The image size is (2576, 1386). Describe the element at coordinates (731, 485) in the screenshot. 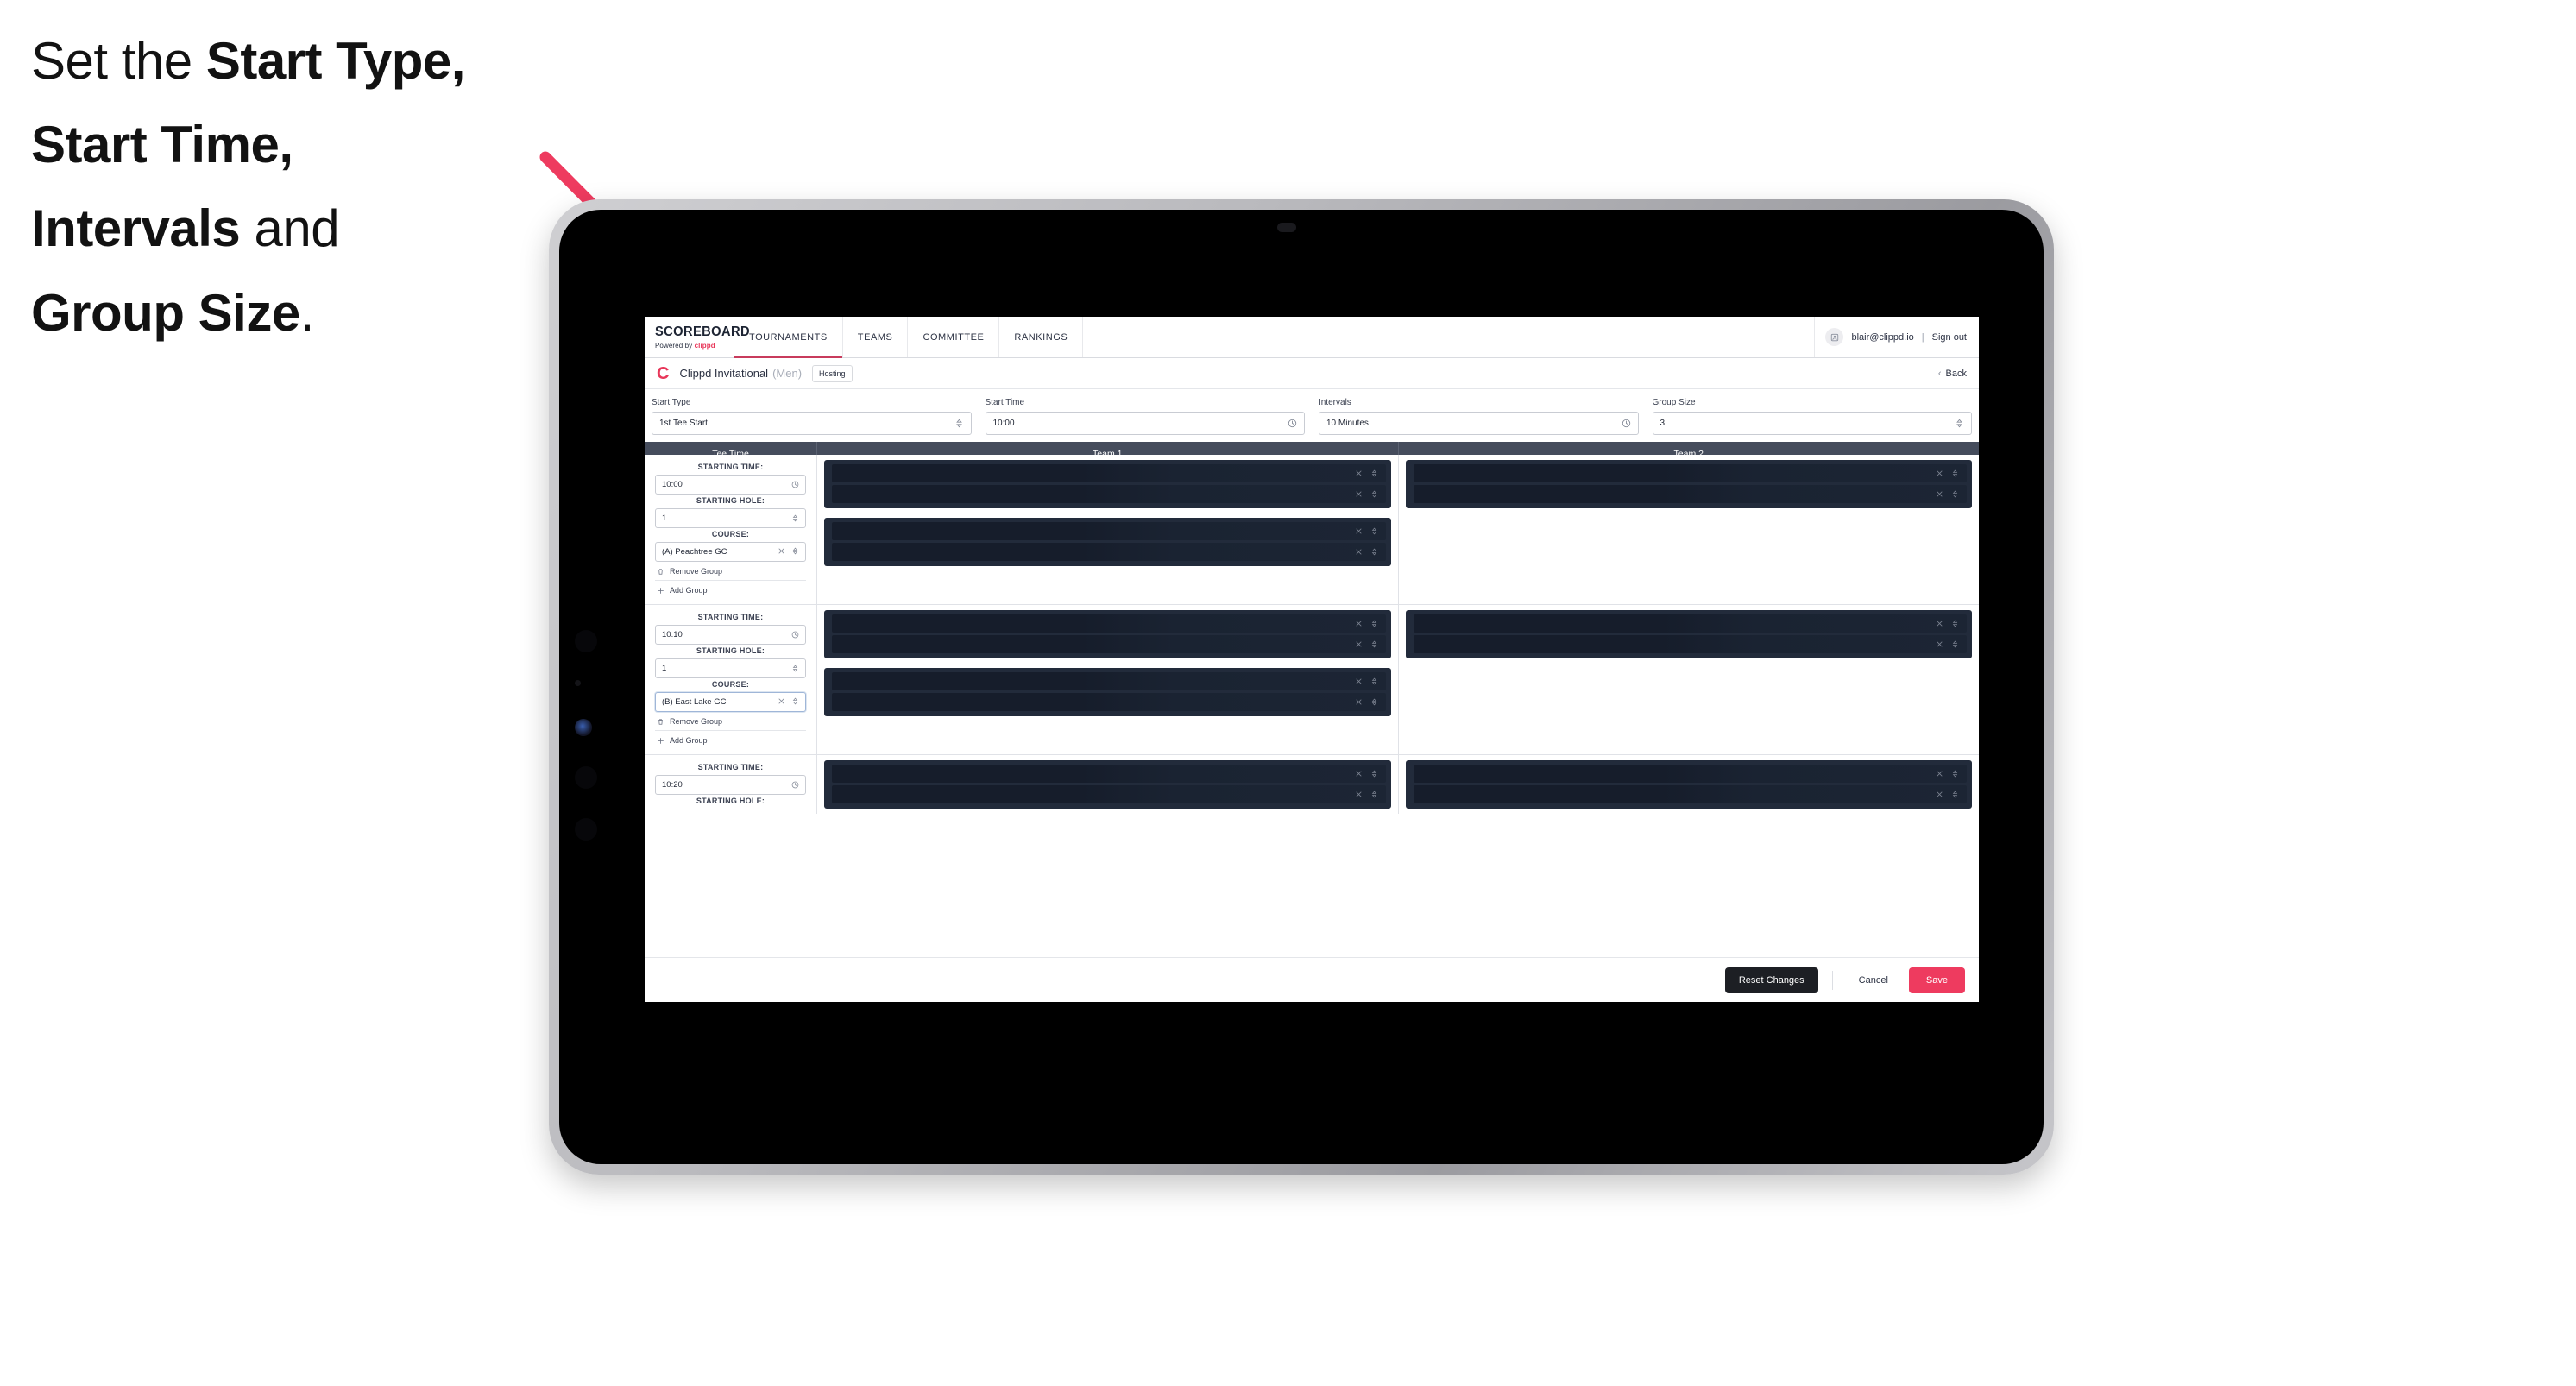

I see `starting-time-input: 10:00` at that location.